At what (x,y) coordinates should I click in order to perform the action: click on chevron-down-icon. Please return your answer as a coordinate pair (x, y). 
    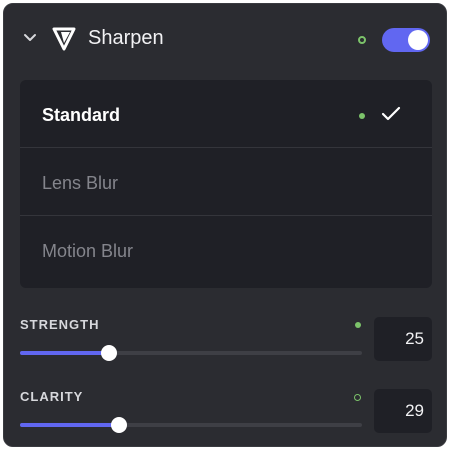
    Looking at the image, I should click on (30, 38).